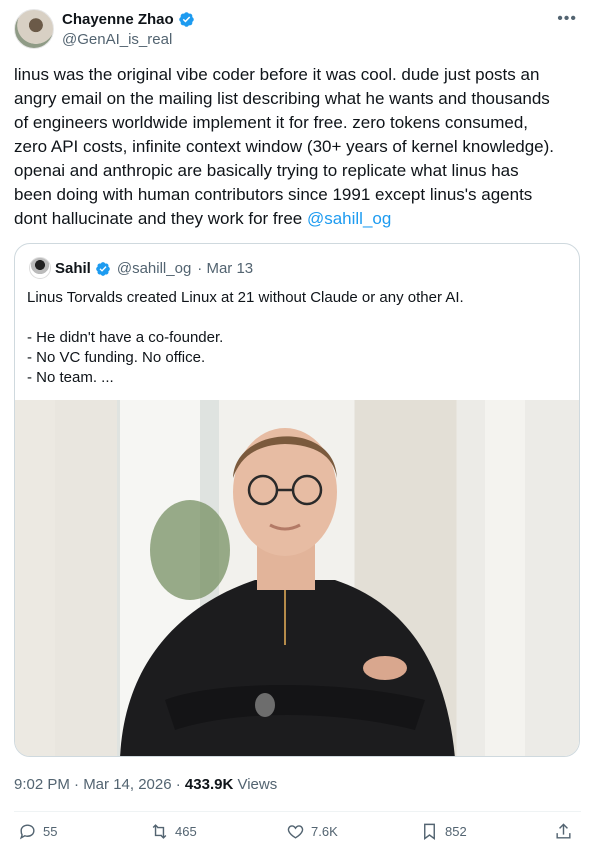 The height and width of the screenshot is (856, 595). Describe the element at coordinates (297, 811) in the screenshot. I see `divider` at that location.